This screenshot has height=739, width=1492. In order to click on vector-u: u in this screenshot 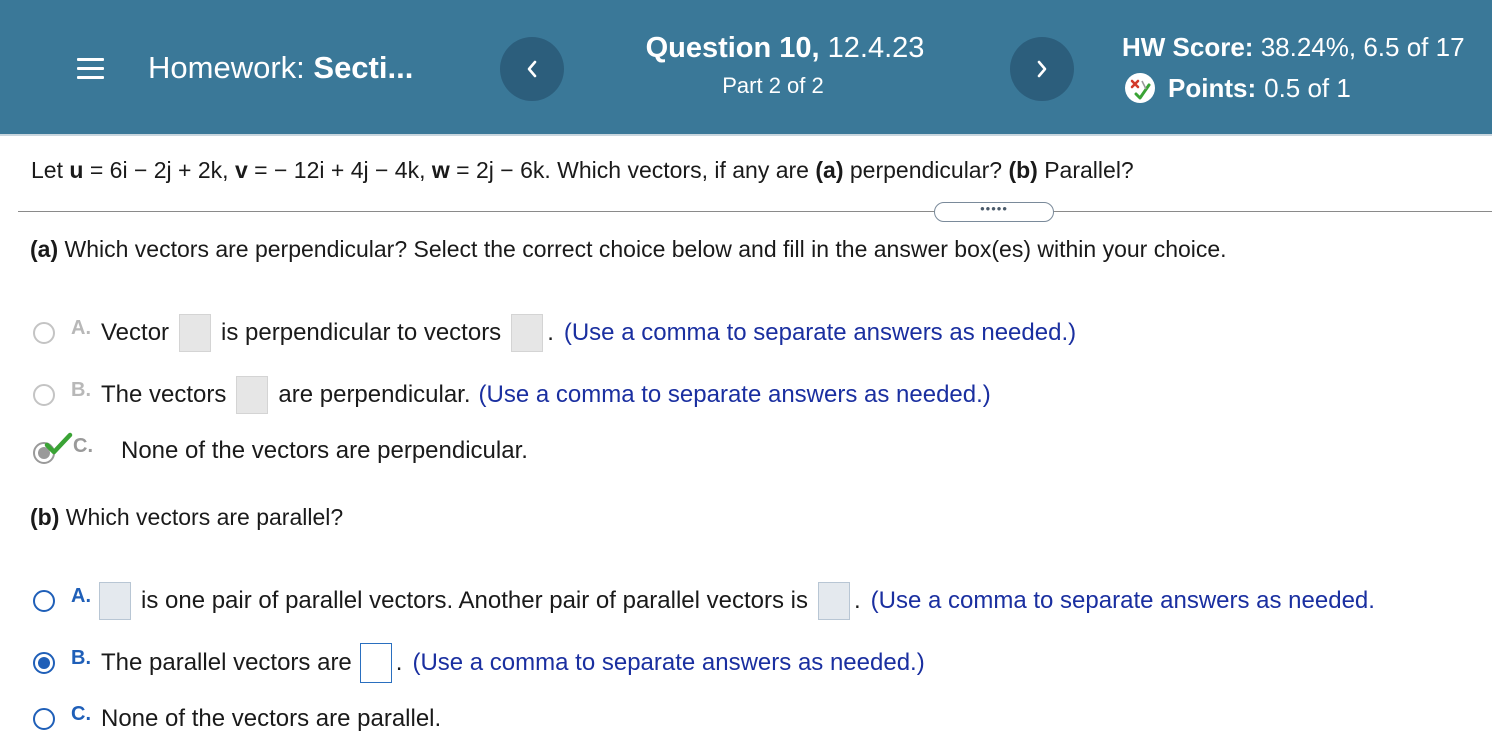, I will do `click(76, 170)`.